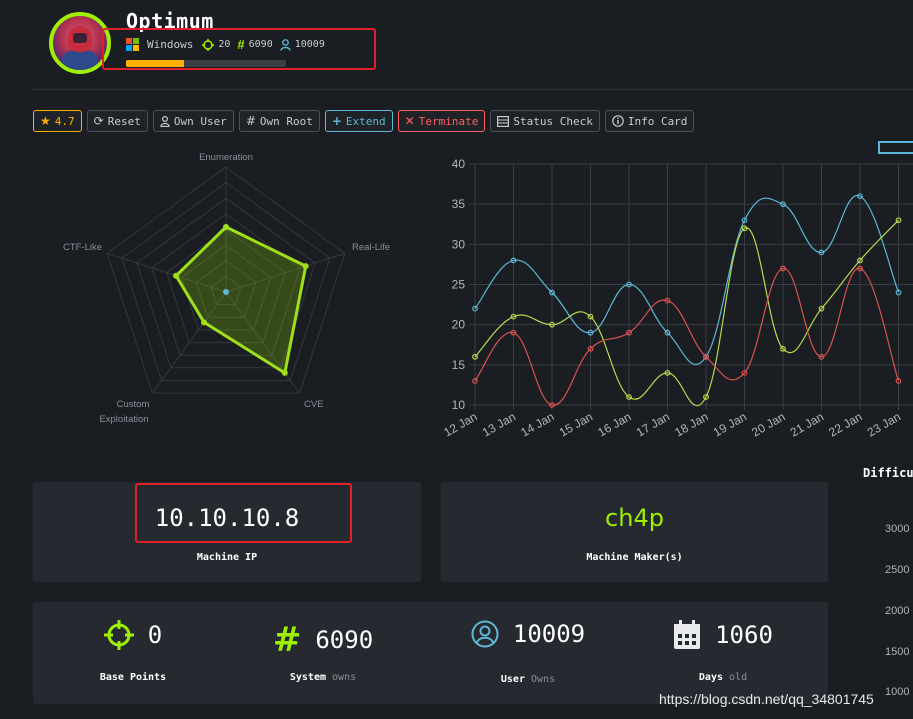 The image size is (913, 719). Describe the element at coordinates (460, 424) in the screenshot. I see `x-tick-label: 12 Jan` at that location.